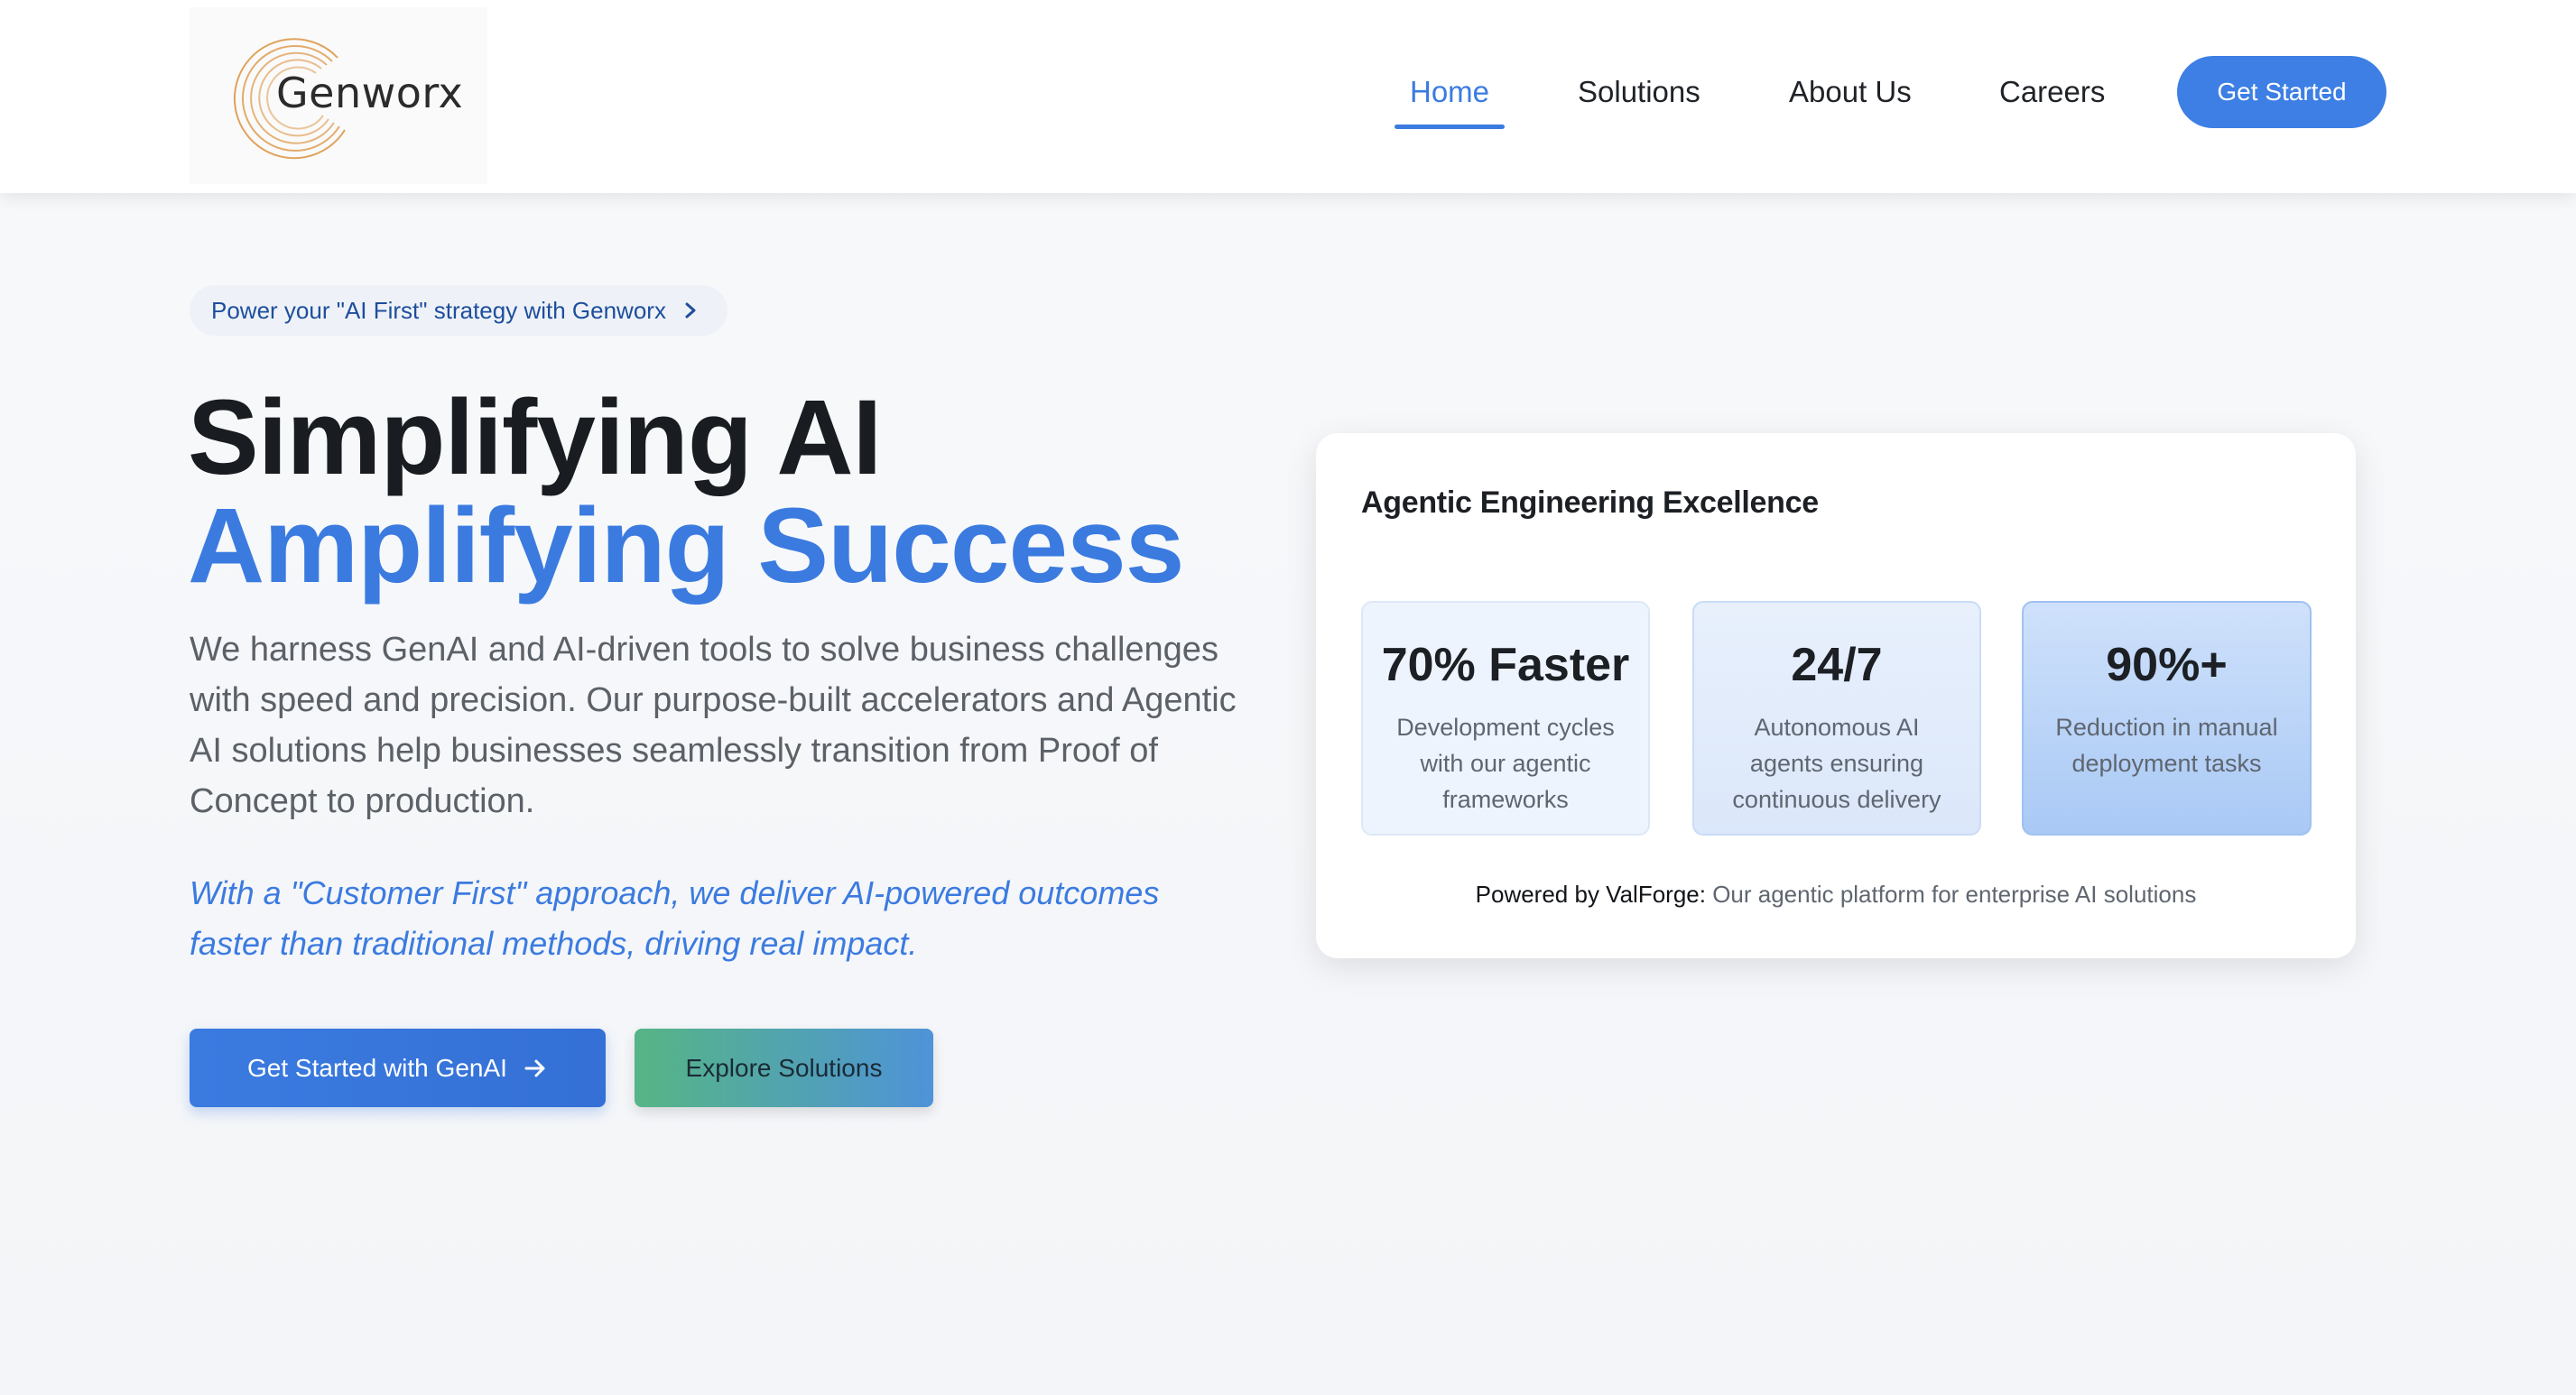  What do you see at coordinates (1639, 92) in the screenshot?
I see `nav-item-solutions: Solutions` at bounding box center [1639, 92].